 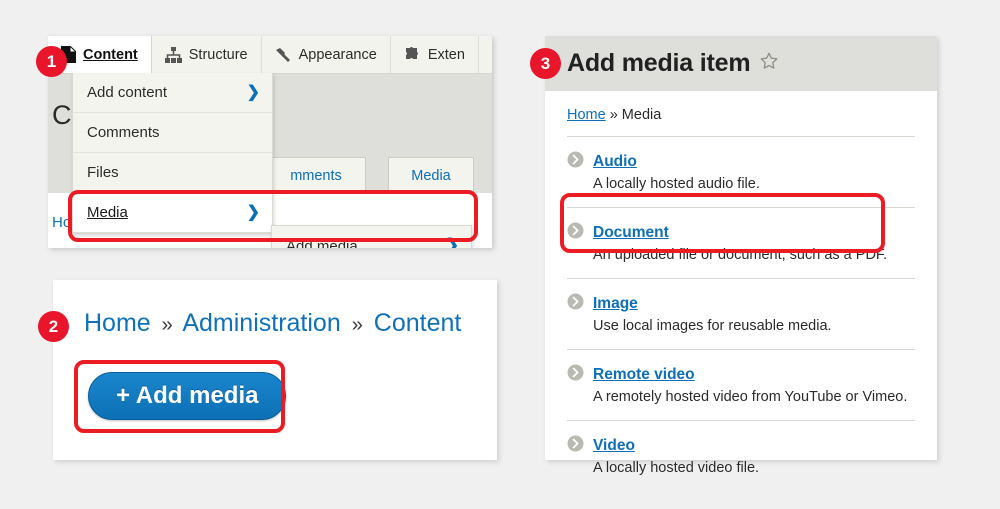 What do you see at coordinates (110, 54) in the screenshot?
I see `toolbar-label: Content` at bounding box center [110, 54].